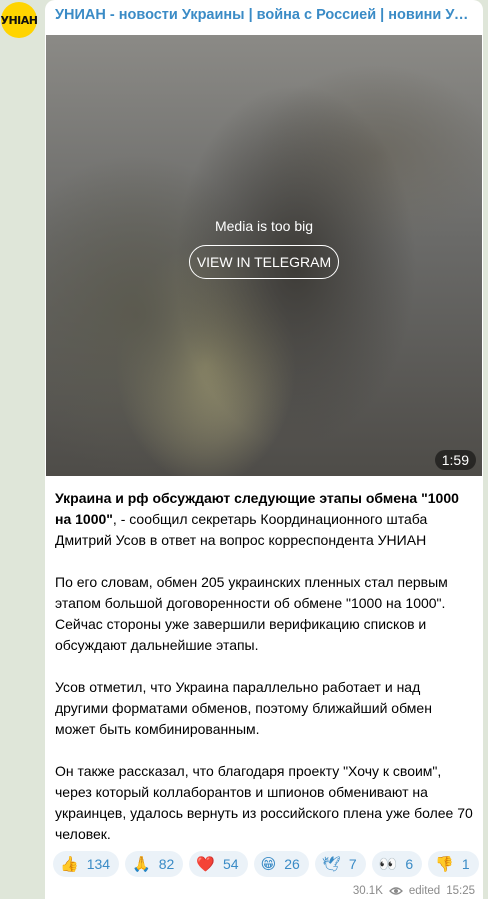 The width and height of the screenshot is (488, 899). What do you see at coordinates (292, 864) in the screenshot?
I see `reaction-count: 26` at bounding box center [292, 864].